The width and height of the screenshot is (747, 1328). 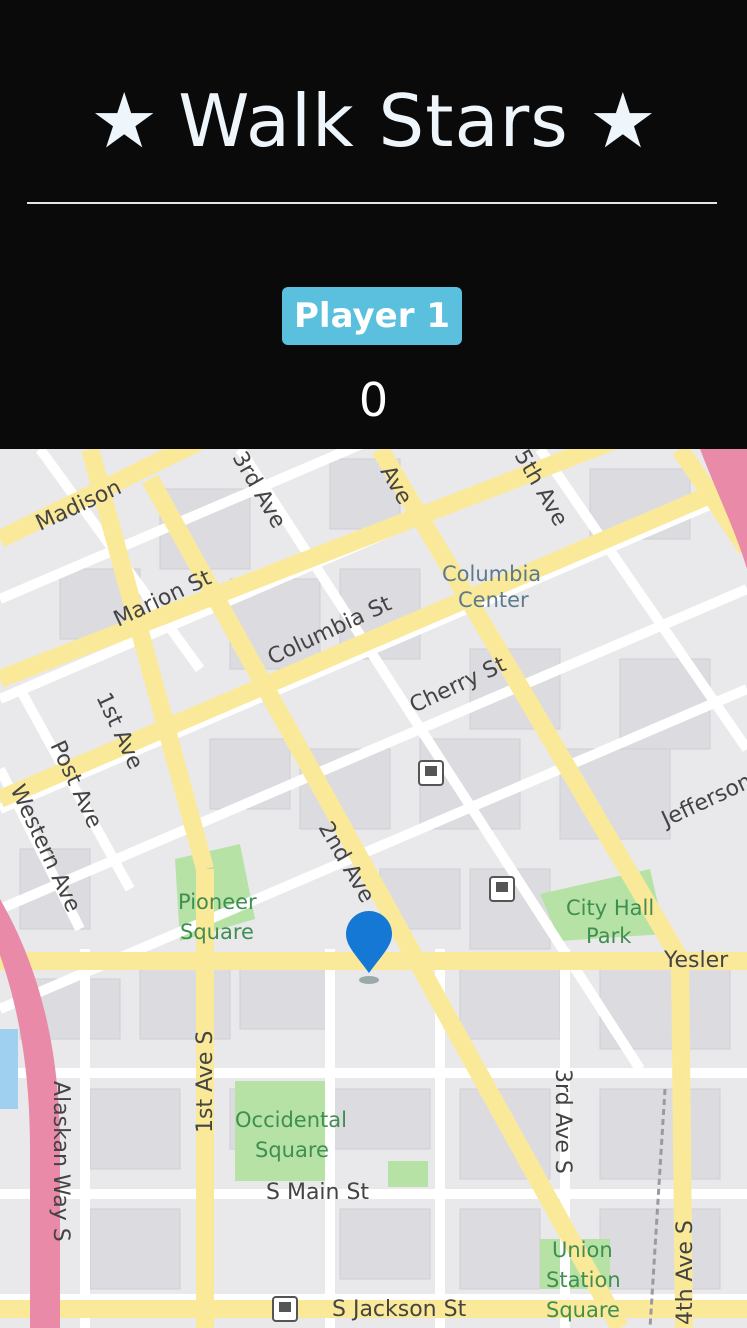 I want to click on place-label-union-station-3: Square, so click(x=583, y=1310).